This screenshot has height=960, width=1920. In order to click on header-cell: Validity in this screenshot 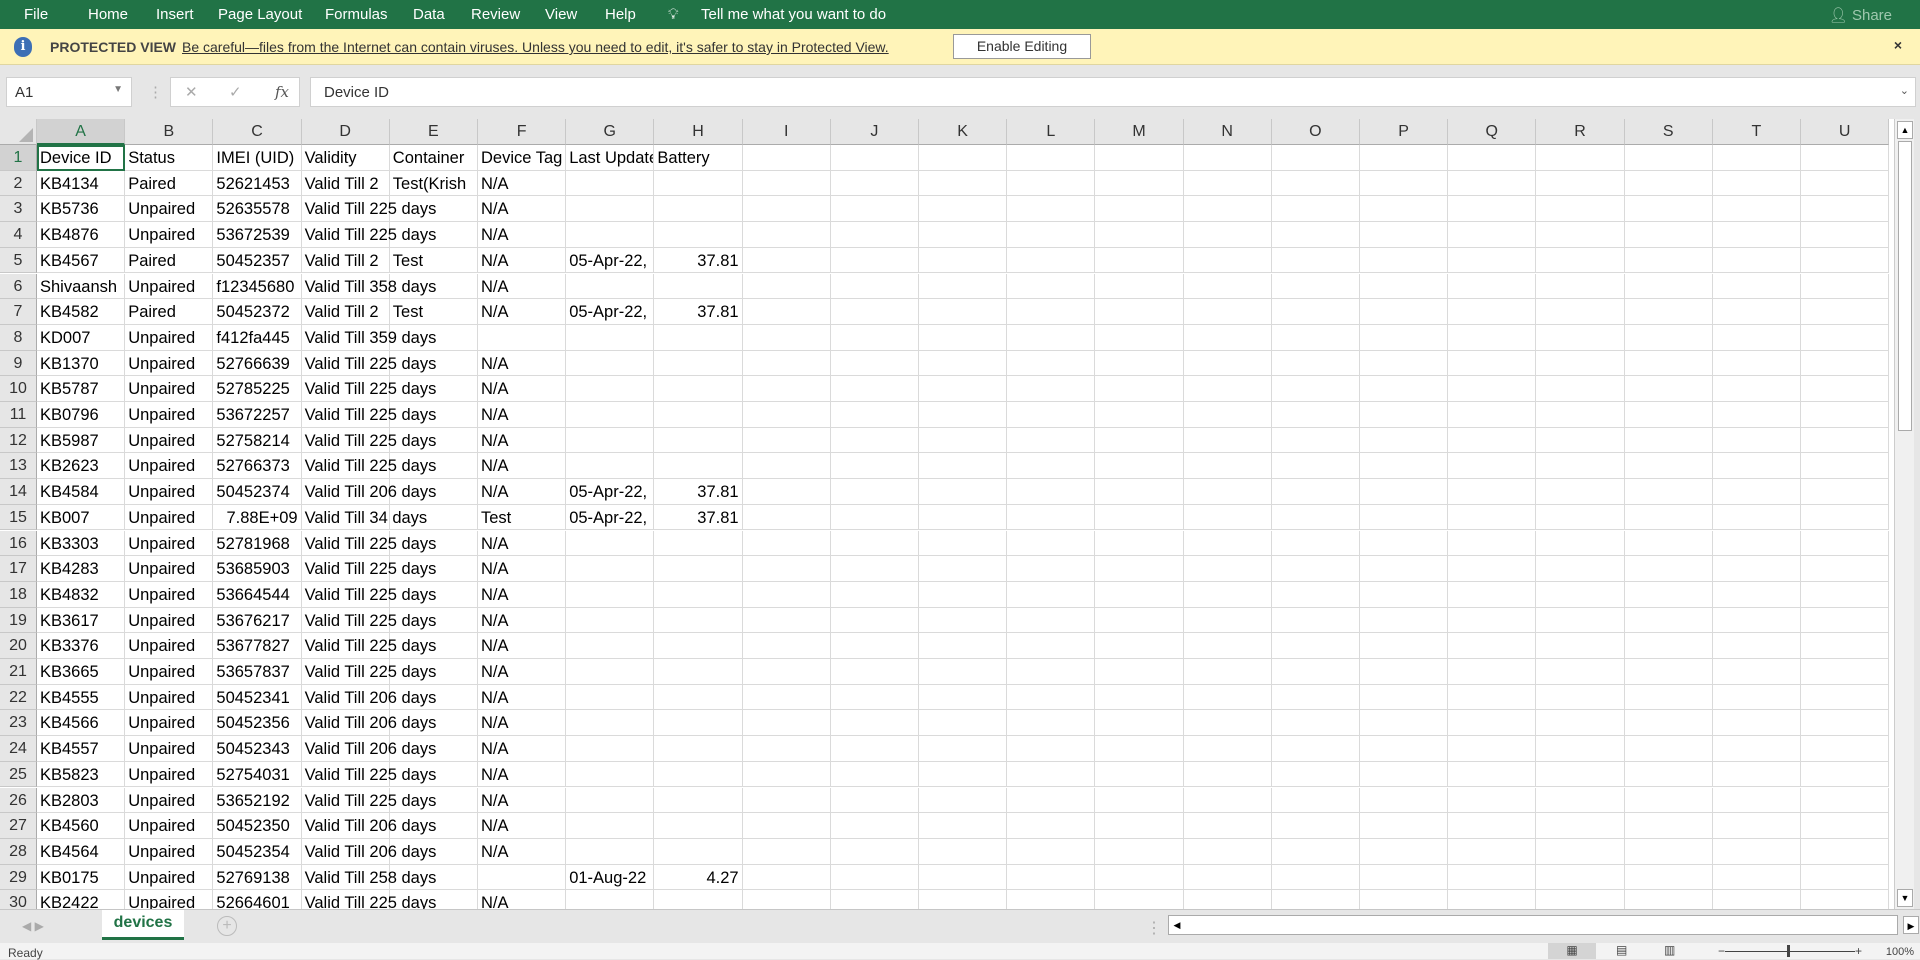, I will do `click(345, 158)`.